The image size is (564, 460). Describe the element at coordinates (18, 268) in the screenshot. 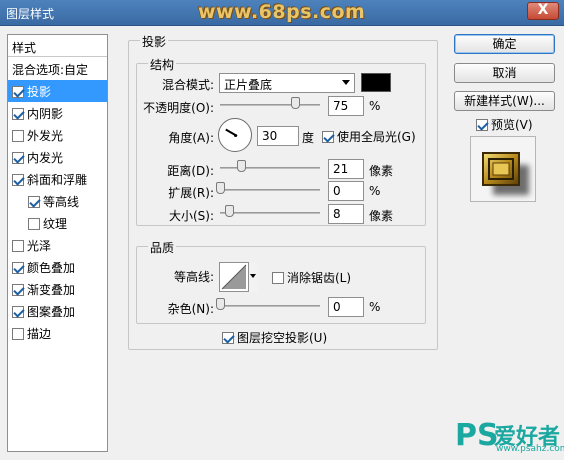

I see `color-overlay-checkbox` at that location.